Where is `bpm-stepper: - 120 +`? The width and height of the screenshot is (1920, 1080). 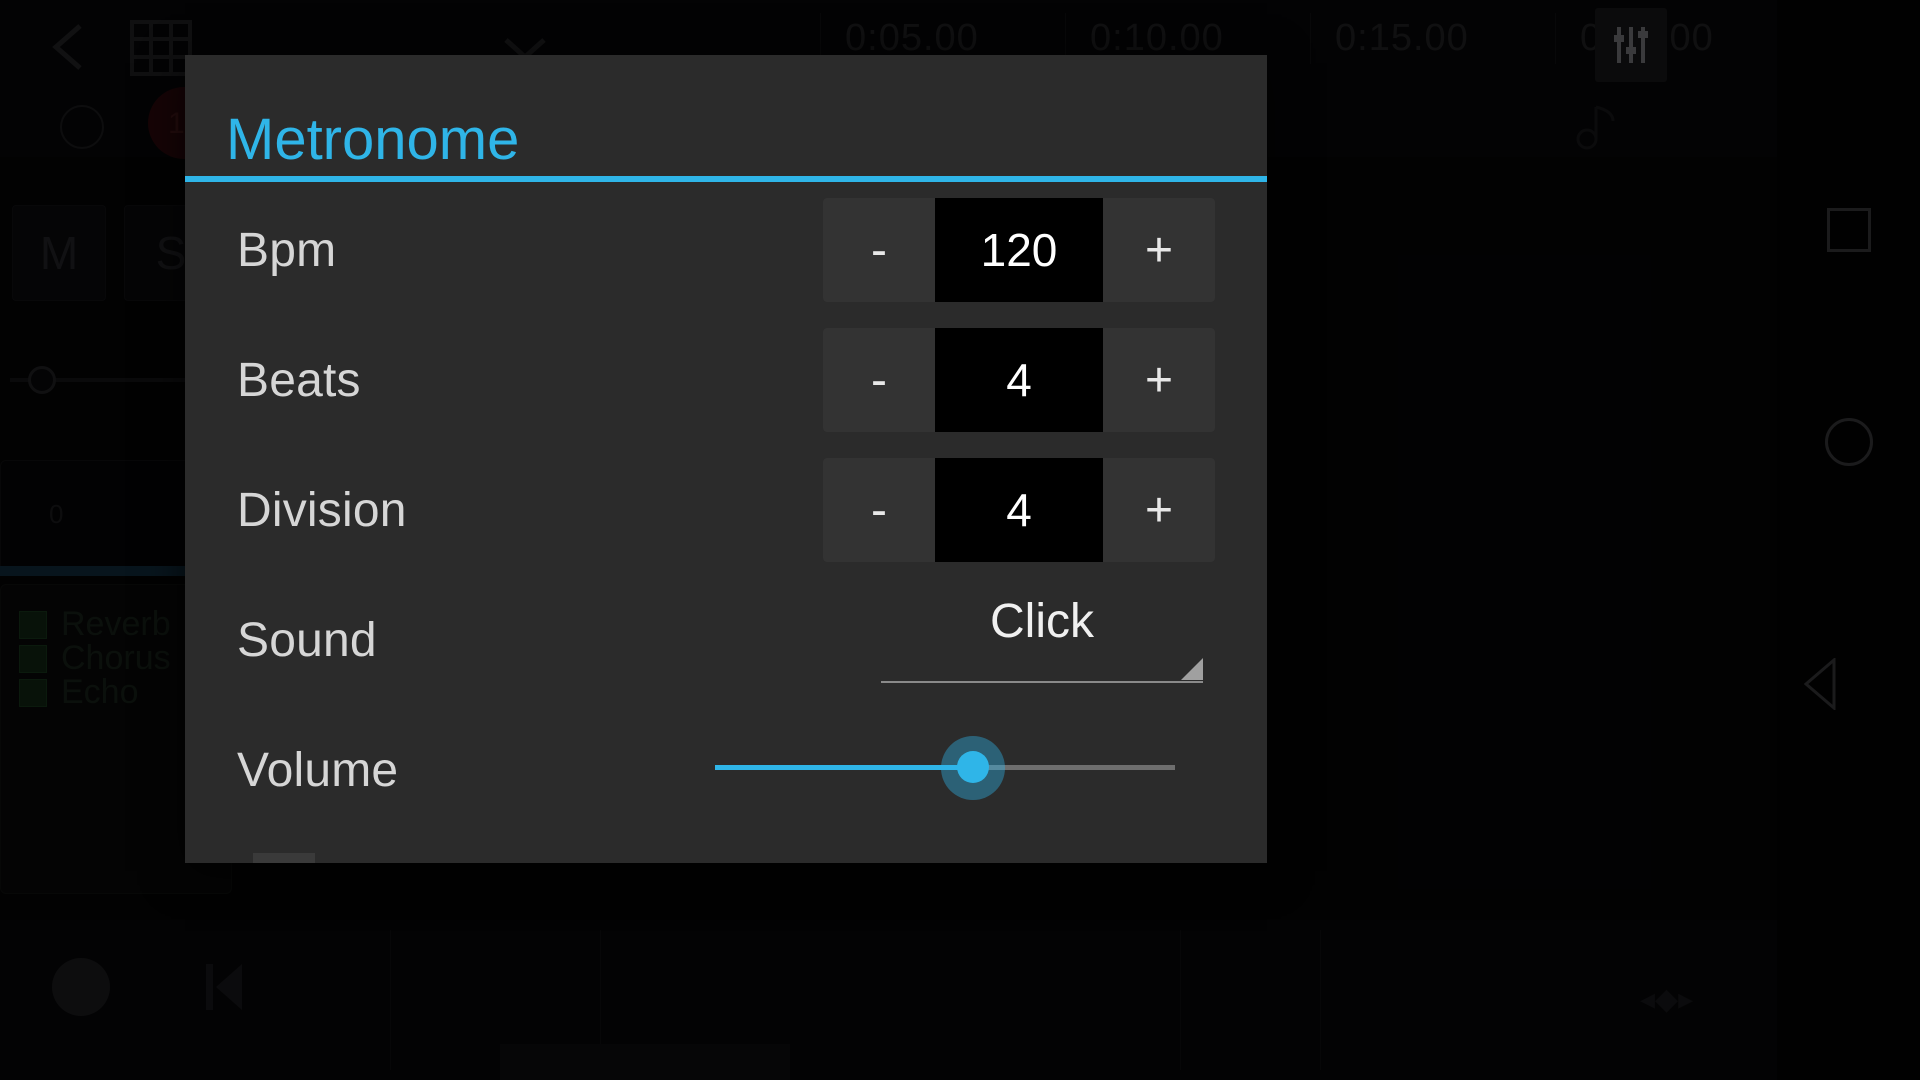
bpm-stepper: - 120 + is located at coordinates (1019, 250).